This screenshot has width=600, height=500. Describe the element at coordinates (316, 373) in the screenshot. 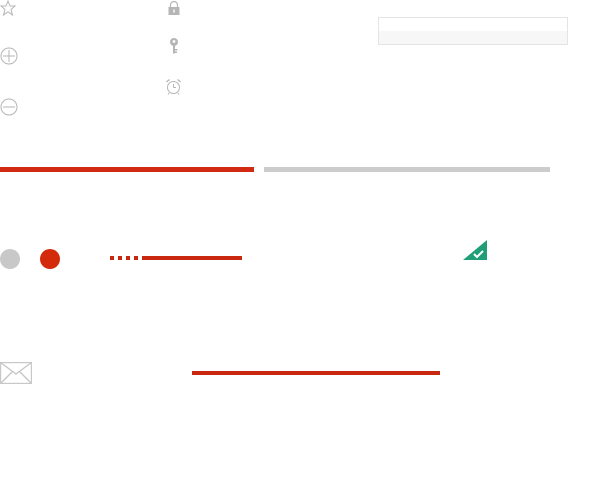

I see `red-divider-line` at that location.